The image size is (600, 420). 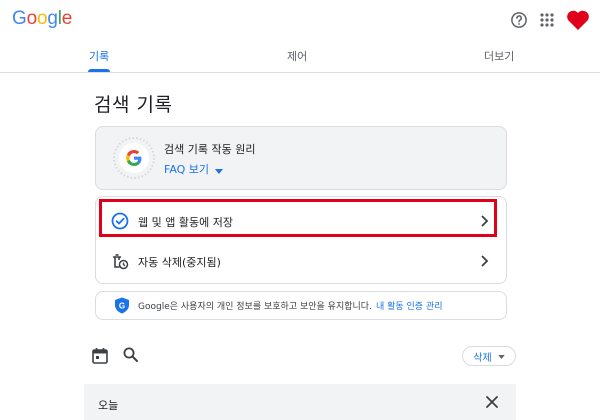 I want to click on auto-delete-icon, so click(x=120, y=261).